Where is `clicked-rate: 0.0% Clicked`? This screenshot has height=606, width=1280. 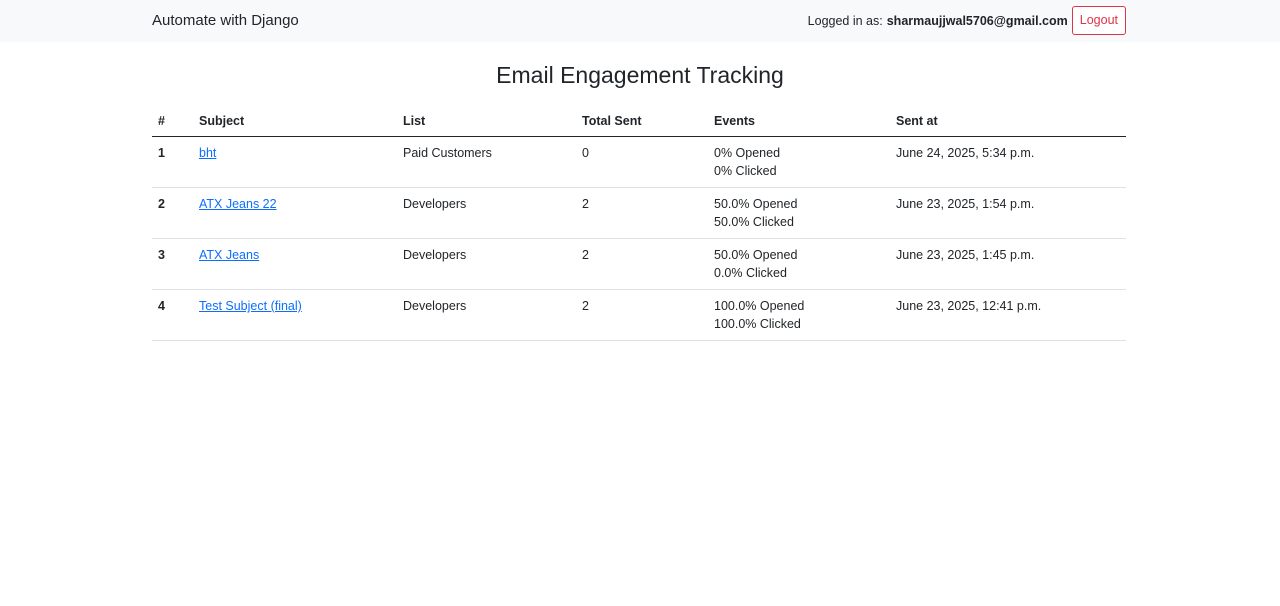
clicked-rate: 0.0% Clicked is located at coordinates (750, 273).